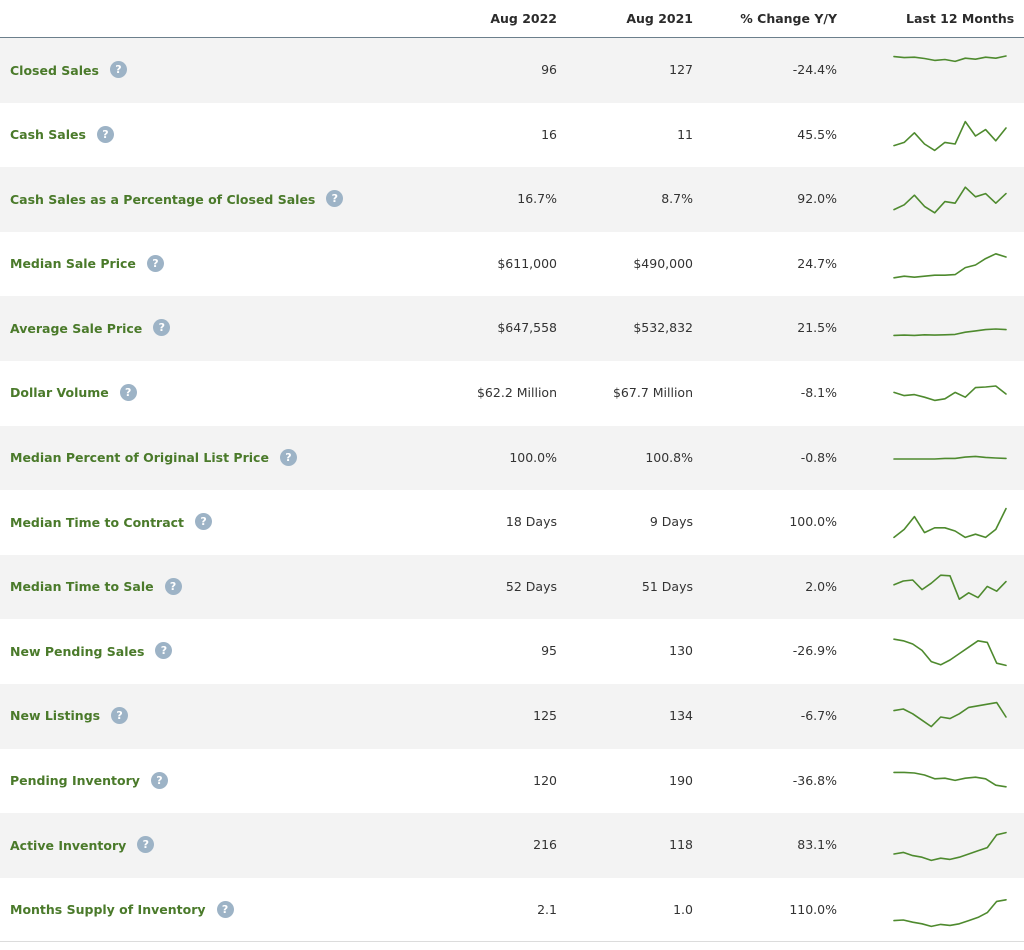  What do you see at coordinates (788, 18) in the screenshot?
I see `header-percent-change: % Change Y/Y` at bounding box center [788, 18].